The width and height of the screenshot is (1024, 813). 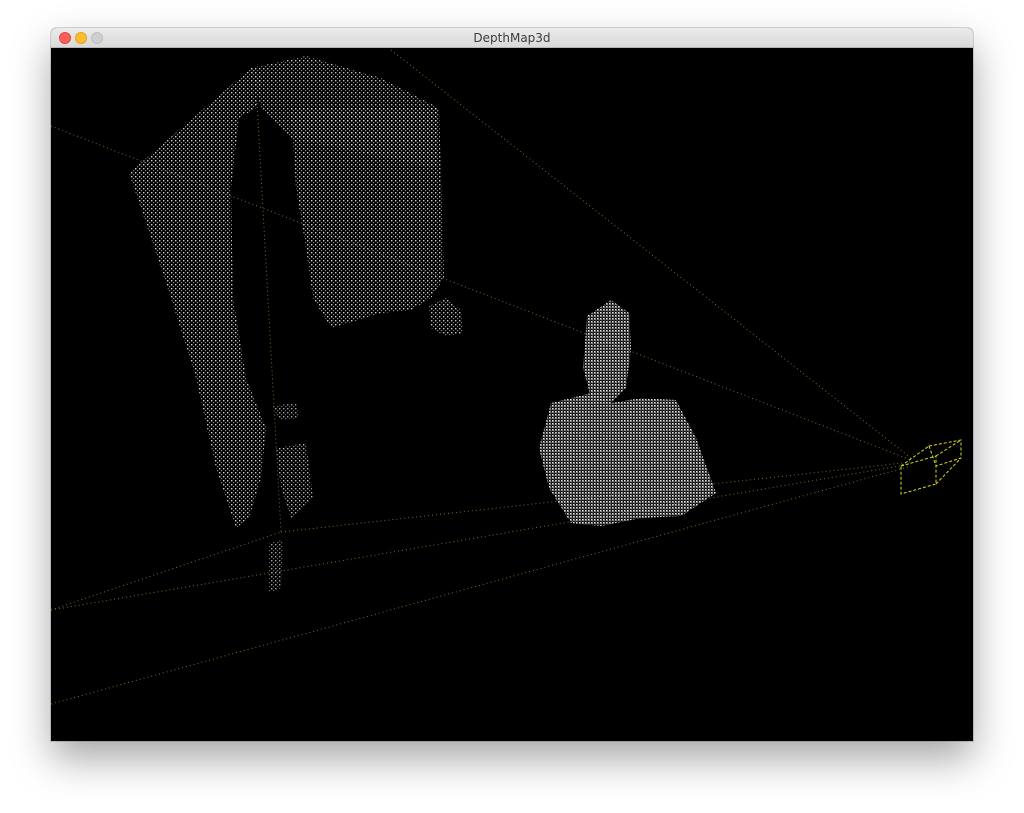 I want to click on title-bar: DepthMap3d, so click(x=512, y=38).